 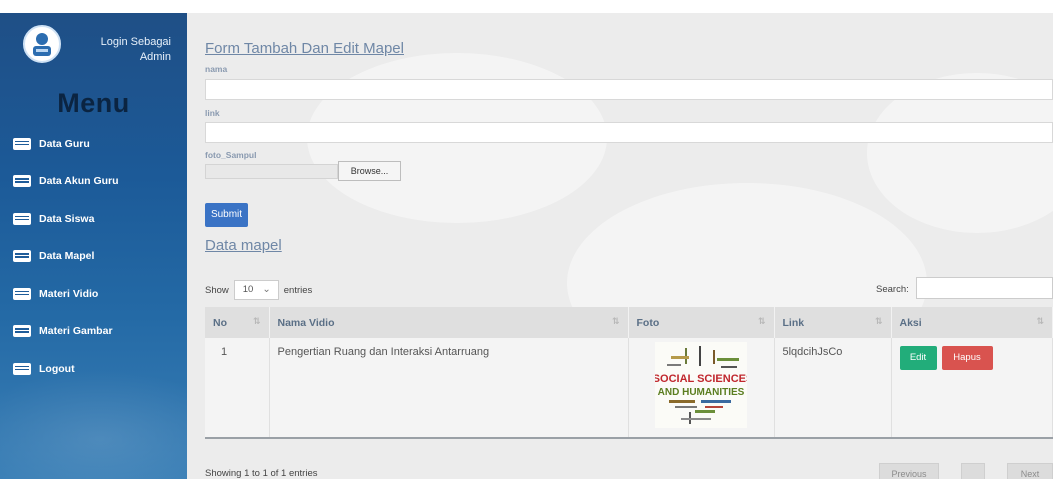 What do you see at coordinates (972, 388) in the screenshot?
I see `cell-aksi: Edit Hapus` at bounding box center [972, 388].